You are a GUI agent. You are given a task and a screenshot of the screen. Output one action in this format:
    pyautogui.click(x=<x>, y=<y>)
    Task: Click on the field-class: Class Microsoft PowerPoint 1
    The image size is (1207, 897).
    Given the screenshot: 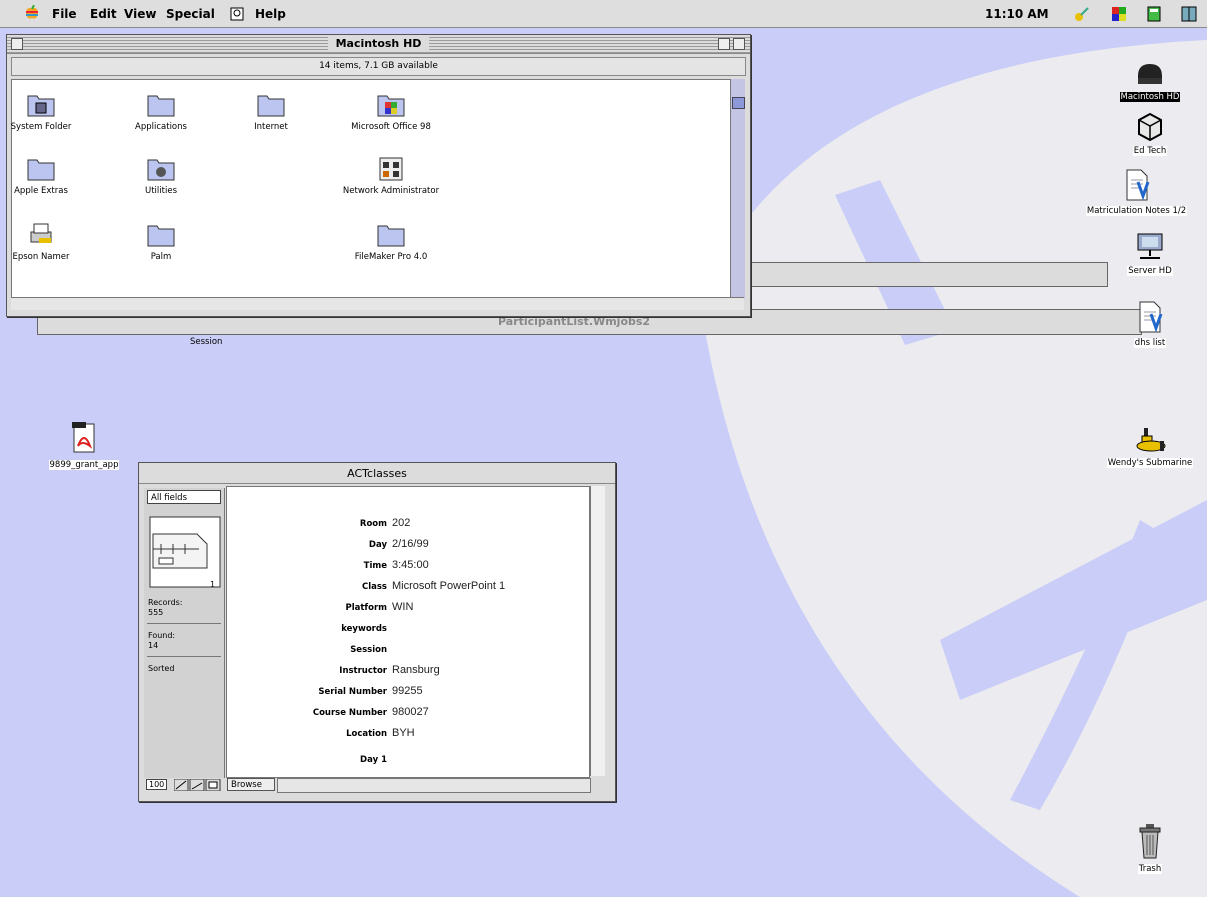 What is the action you would take?
    pyautogui.click(x=397, y=587)
    